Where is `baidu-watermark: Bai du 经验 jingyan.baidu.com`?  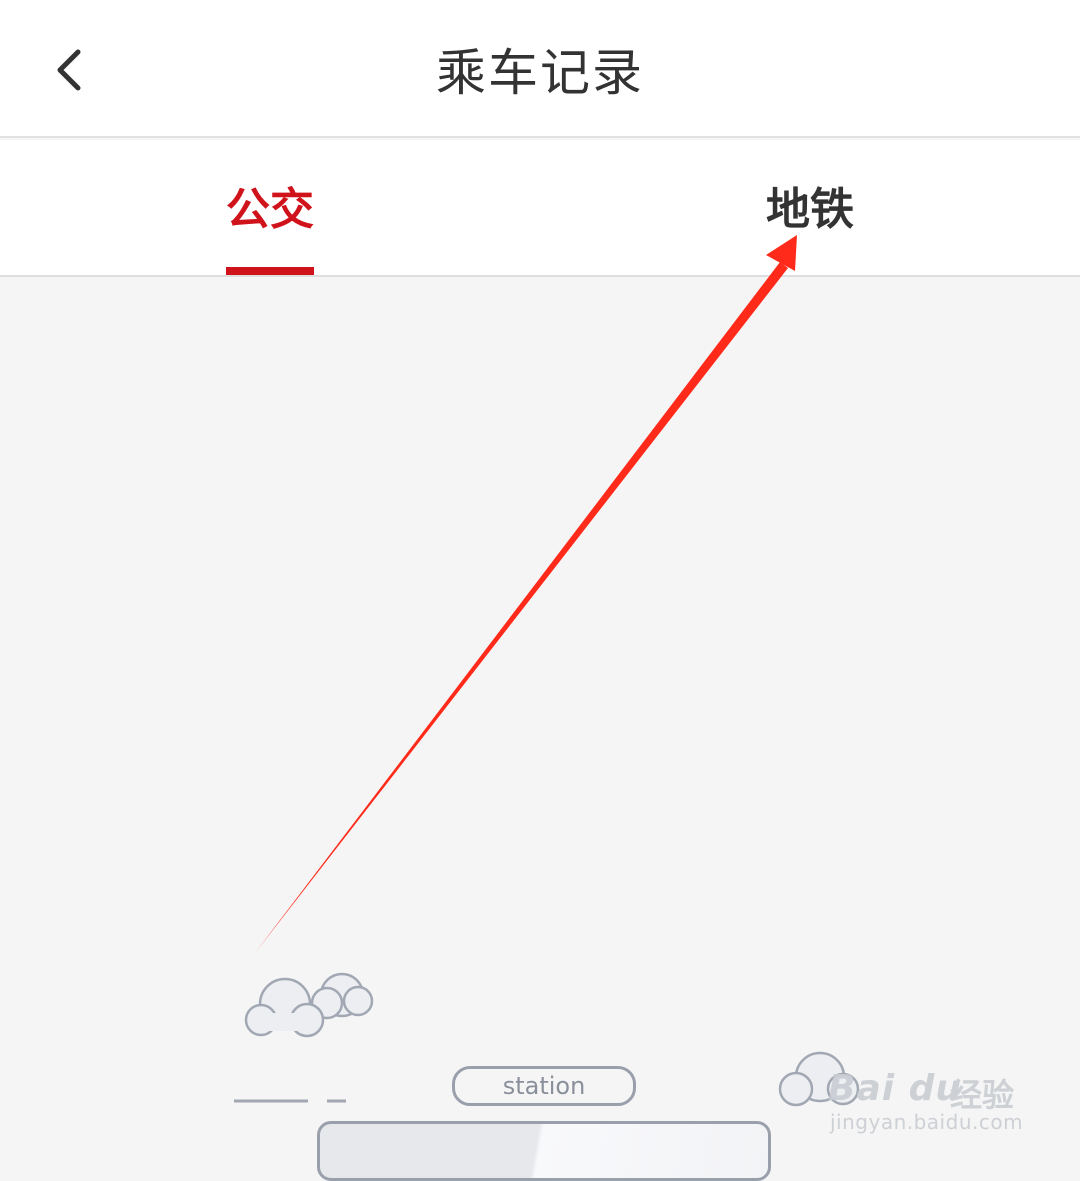 baidu-watermark: Bai du 经验 jingyan.baidu.com is located at coordinates (928, 1090).